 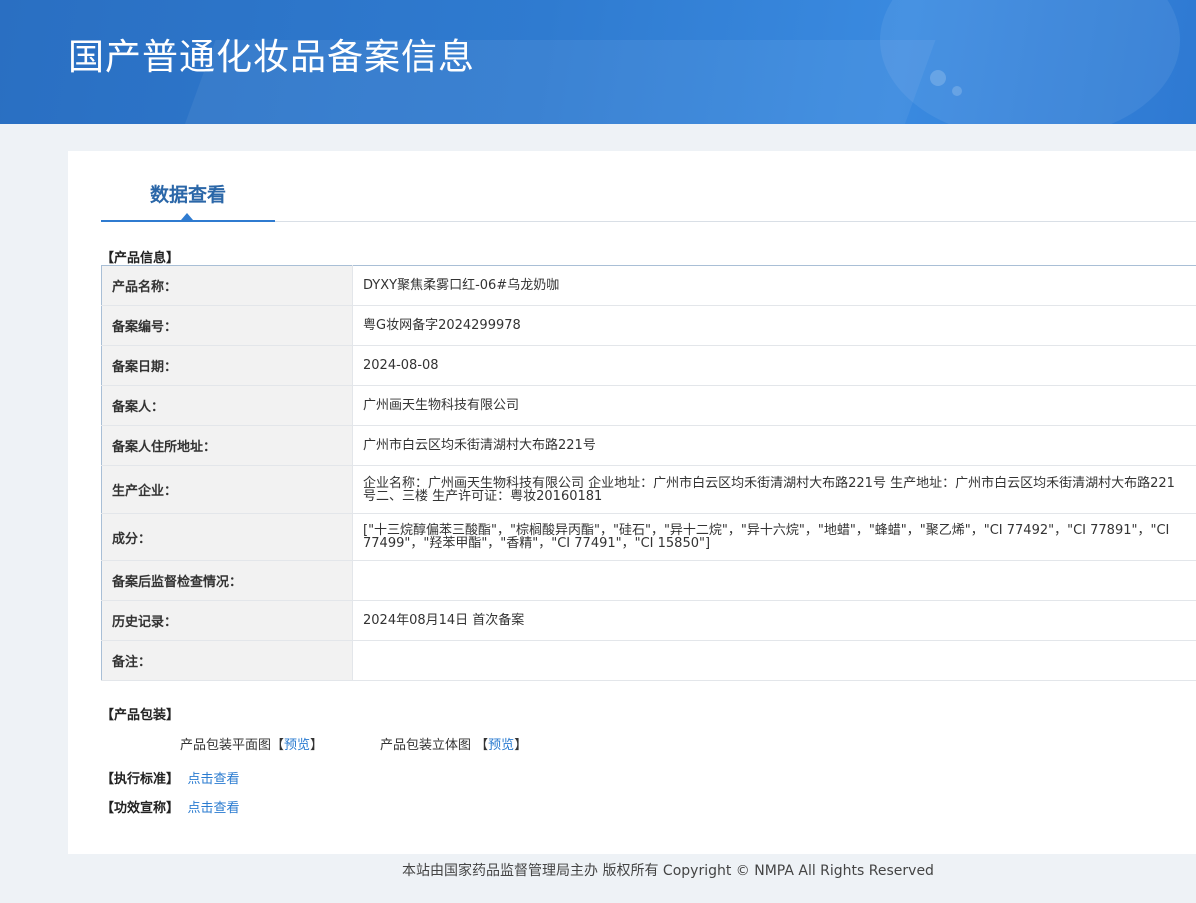 I want to click on row-label-remarks: 备注：, so click(x=227, y=660).